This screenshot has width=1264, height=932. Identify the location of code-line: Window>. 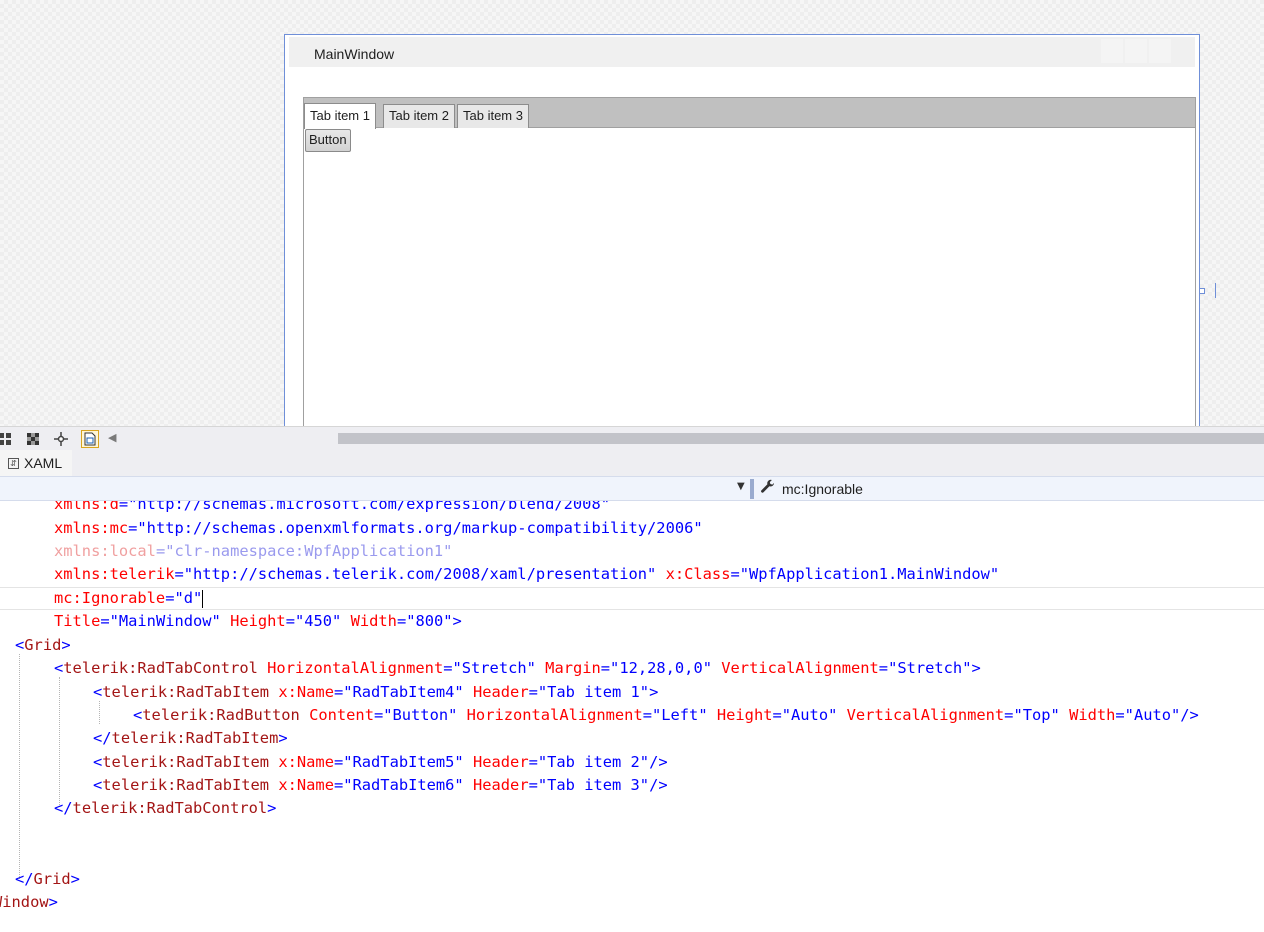
(29, 902).